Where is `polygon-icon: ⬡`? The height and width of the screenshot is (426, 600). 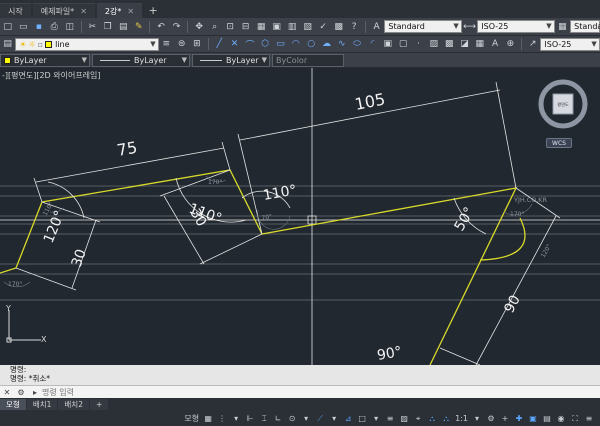
polygon-icon: ⬡ is located at coordinates (265, 44).